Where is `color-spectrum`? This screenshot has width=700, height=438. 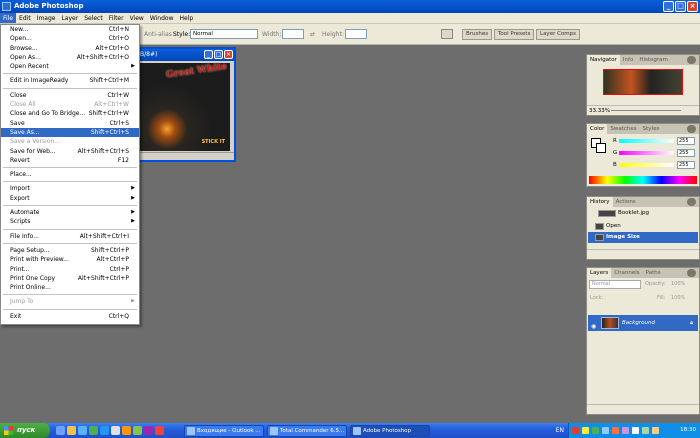
color-spectrum is located at coordinates (643, 180).